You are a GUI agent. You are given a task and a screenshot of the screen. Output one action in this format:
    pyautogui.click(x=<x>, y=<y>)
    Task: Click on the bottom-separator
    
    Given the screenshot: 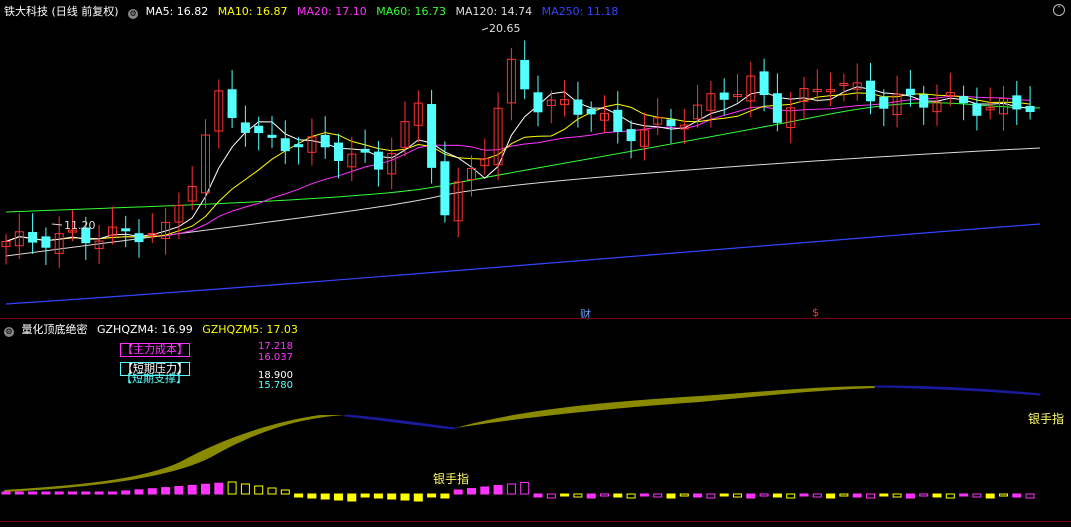 What is the action you would take?
    pyautogui.click(x=535, y=521)
    